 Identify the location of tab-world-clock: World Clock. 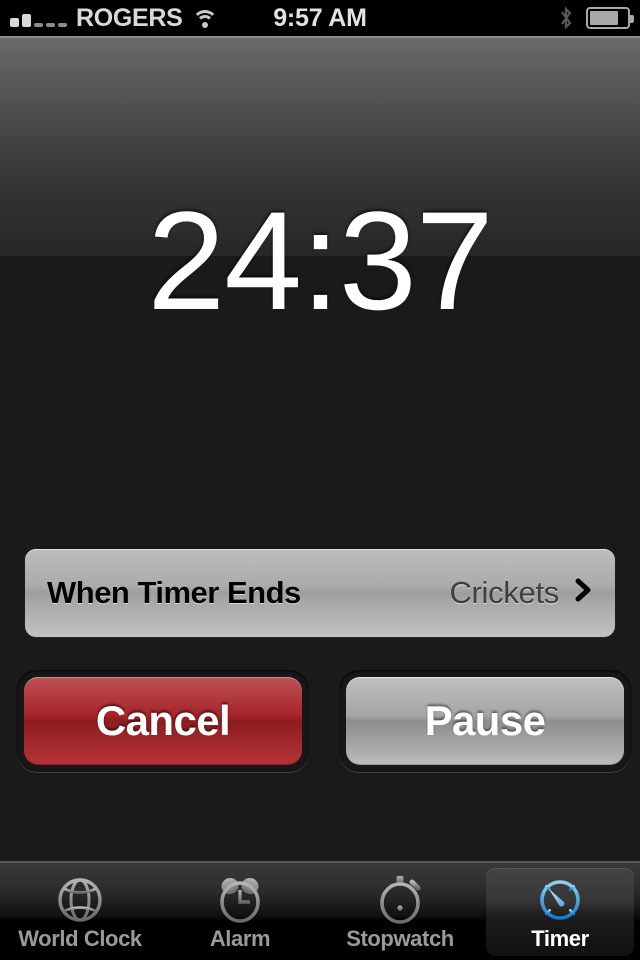
(80, 911).